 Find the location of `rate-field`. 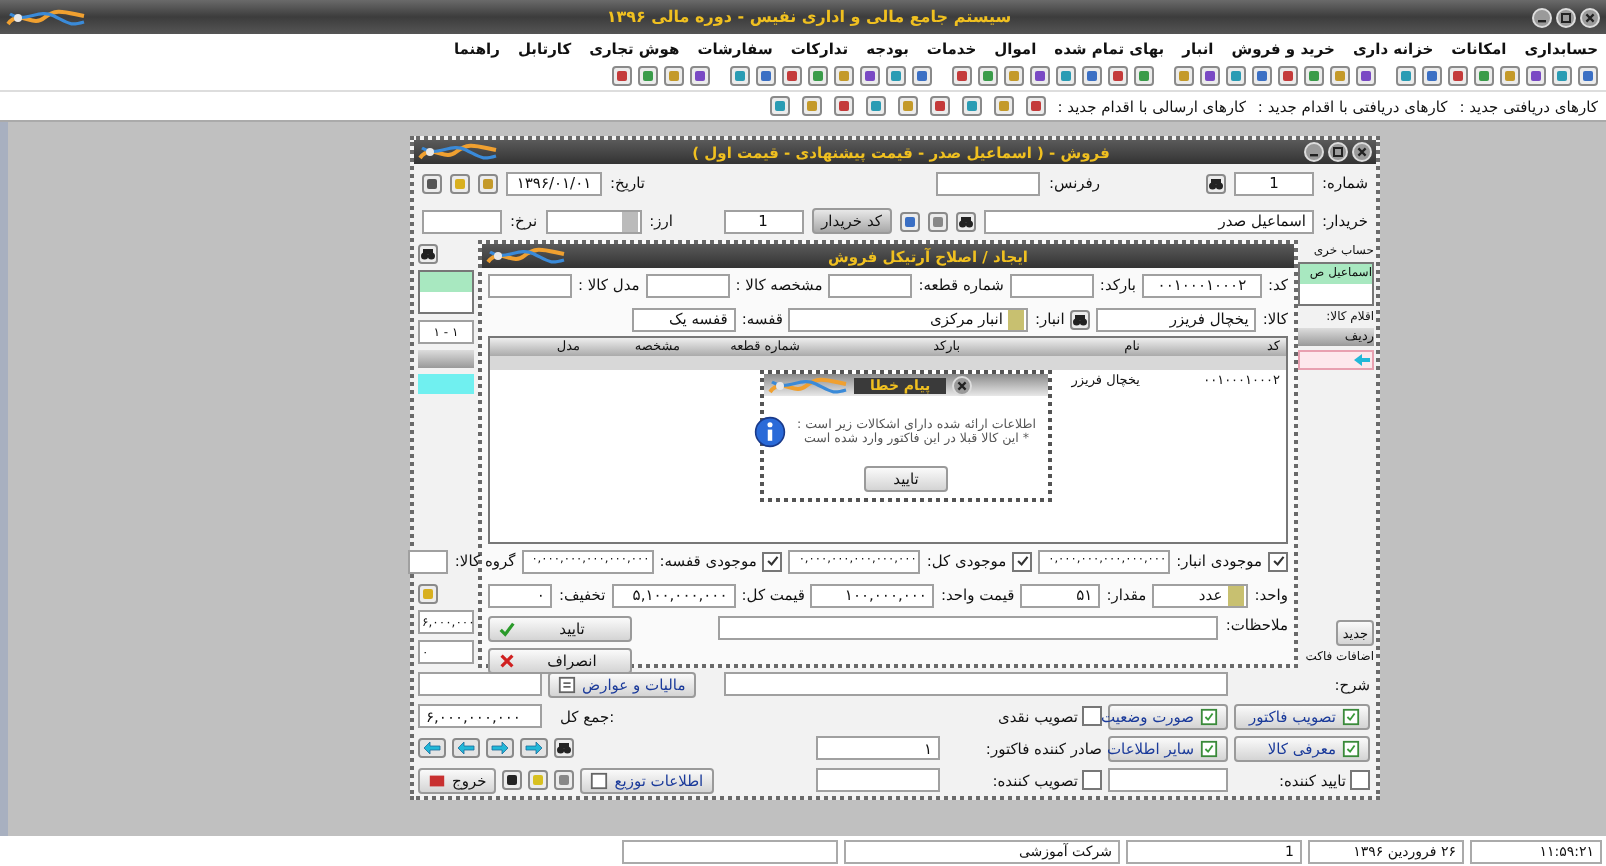

rate-field is located at coordinates (462, 221).